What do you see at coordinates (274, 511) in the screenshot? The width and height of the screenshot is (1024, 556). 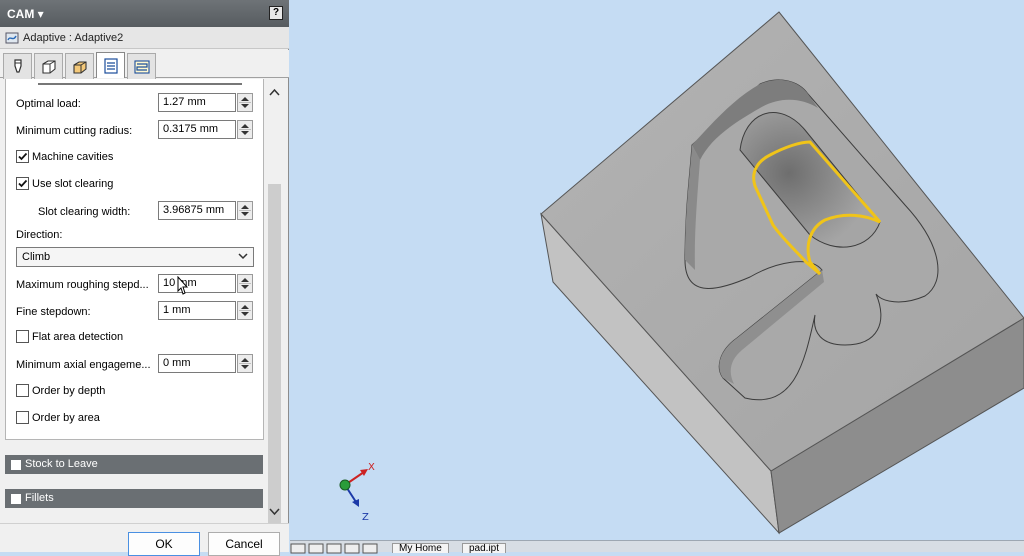 I see `scroll-down-icon` at bounding box center [274, 511].